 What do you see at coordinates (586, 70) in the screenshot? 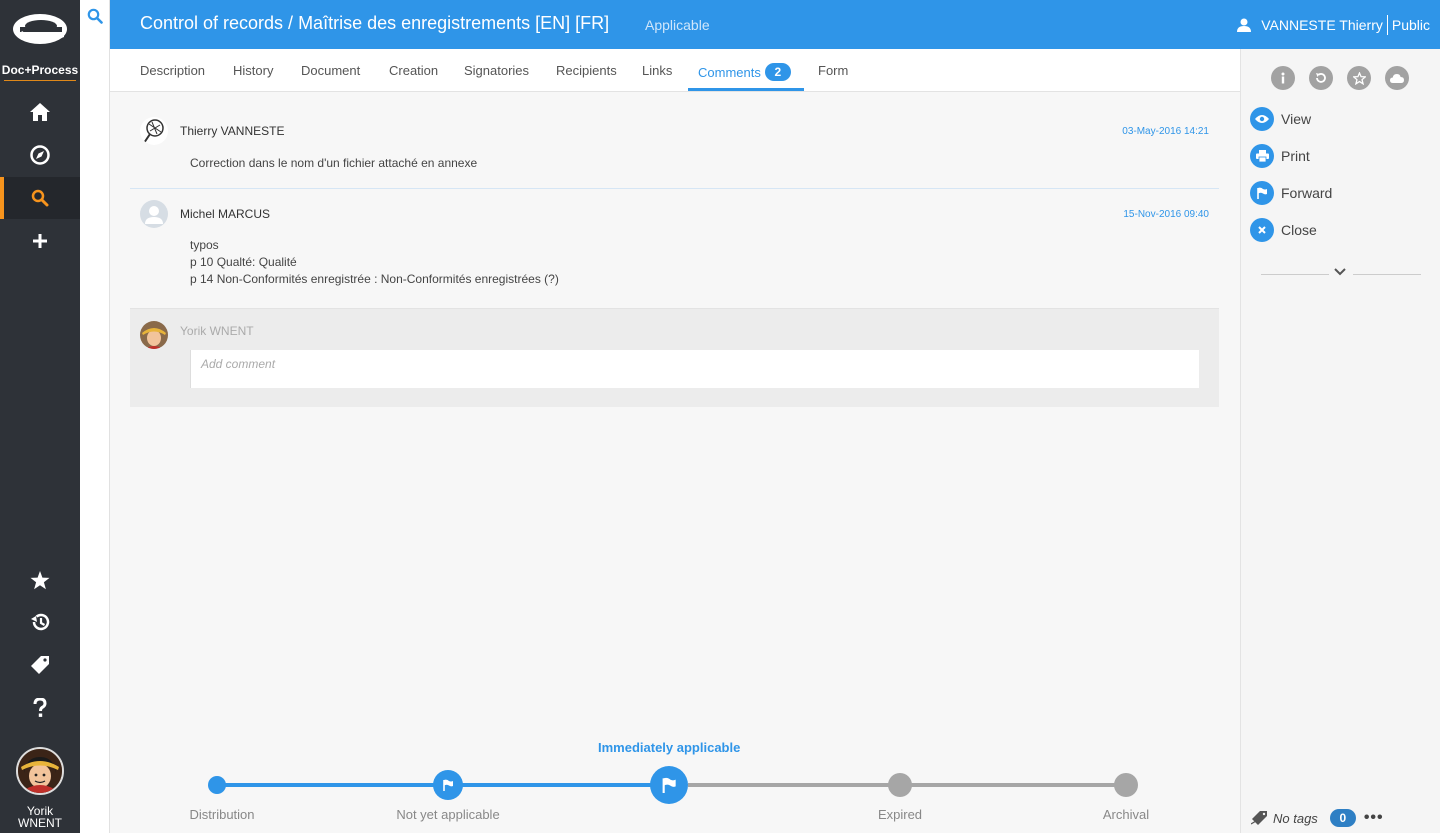
I see `tab-recipients: Recipients` at bounding box center [586, 70].